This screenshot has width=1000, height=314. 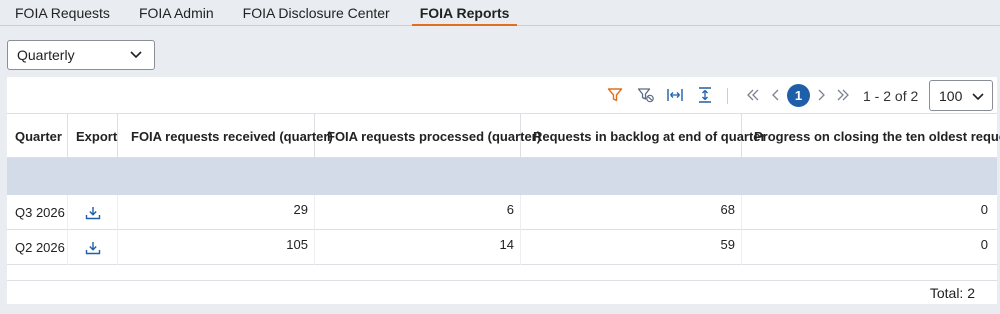 I want to click on total-count: Total: 2, so click(x=952, y=293).